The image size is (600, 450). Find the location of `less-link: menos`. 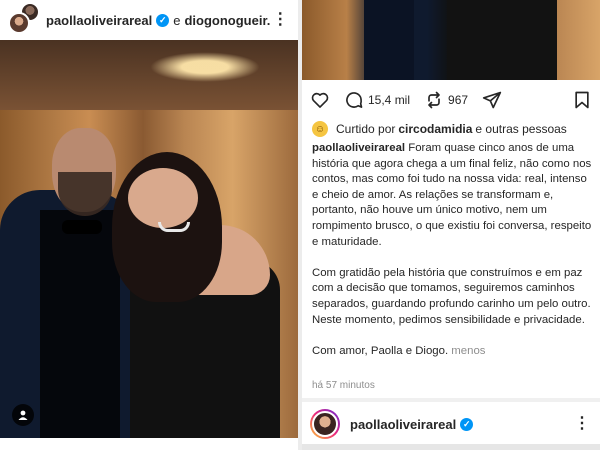

less-link: menos is located at coordinates (468, 351).